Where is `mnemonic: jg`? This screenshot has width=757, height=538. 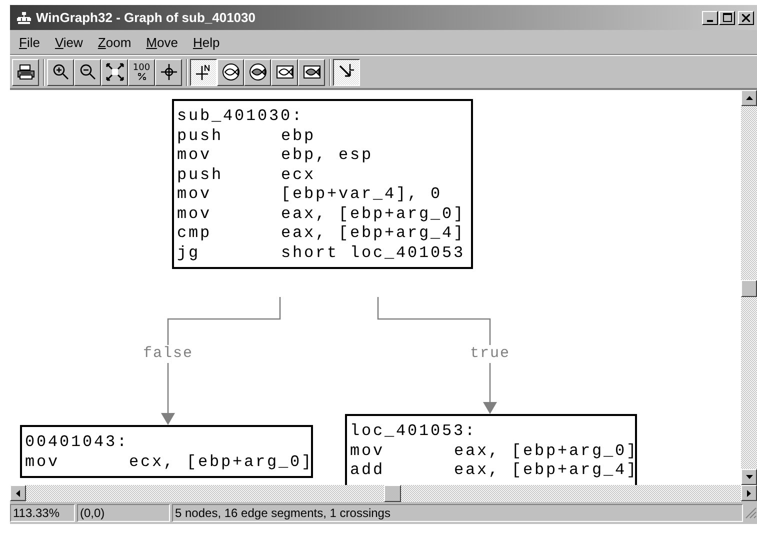
mnemonic: jg is located at coordinates (189, 253).